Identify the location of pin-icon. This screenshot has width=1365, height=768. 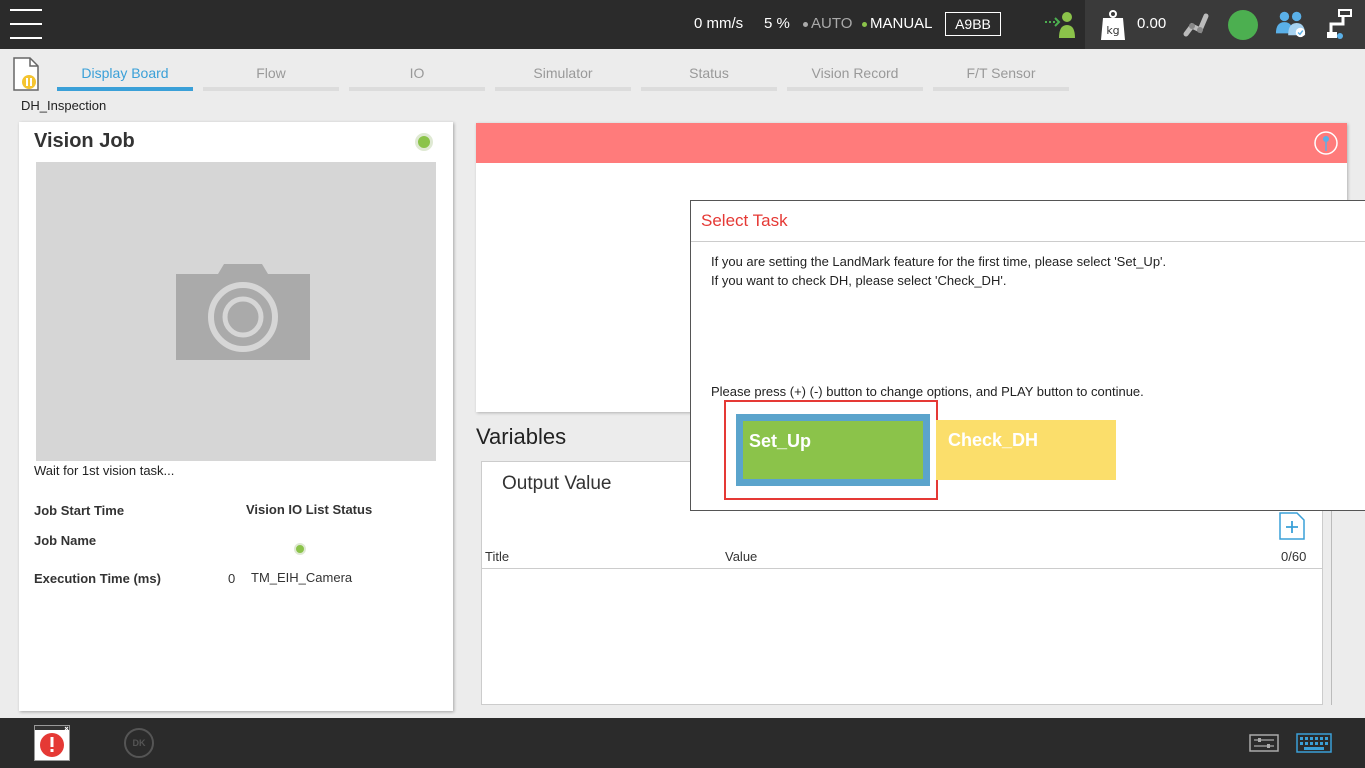
(1326, 143).